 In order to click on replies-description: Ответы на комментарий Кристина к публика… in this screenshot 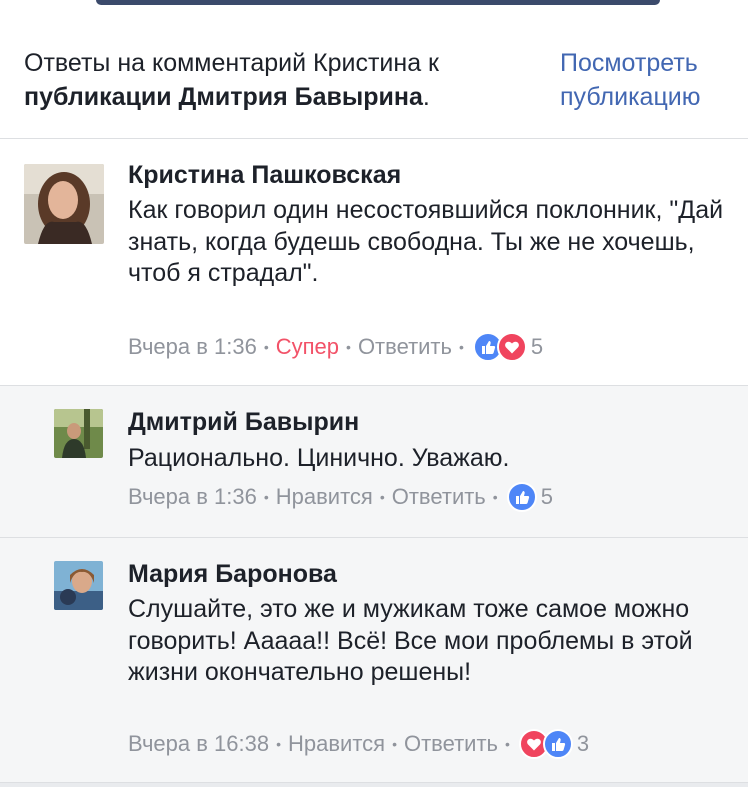, I will do `click(274, 80)`.